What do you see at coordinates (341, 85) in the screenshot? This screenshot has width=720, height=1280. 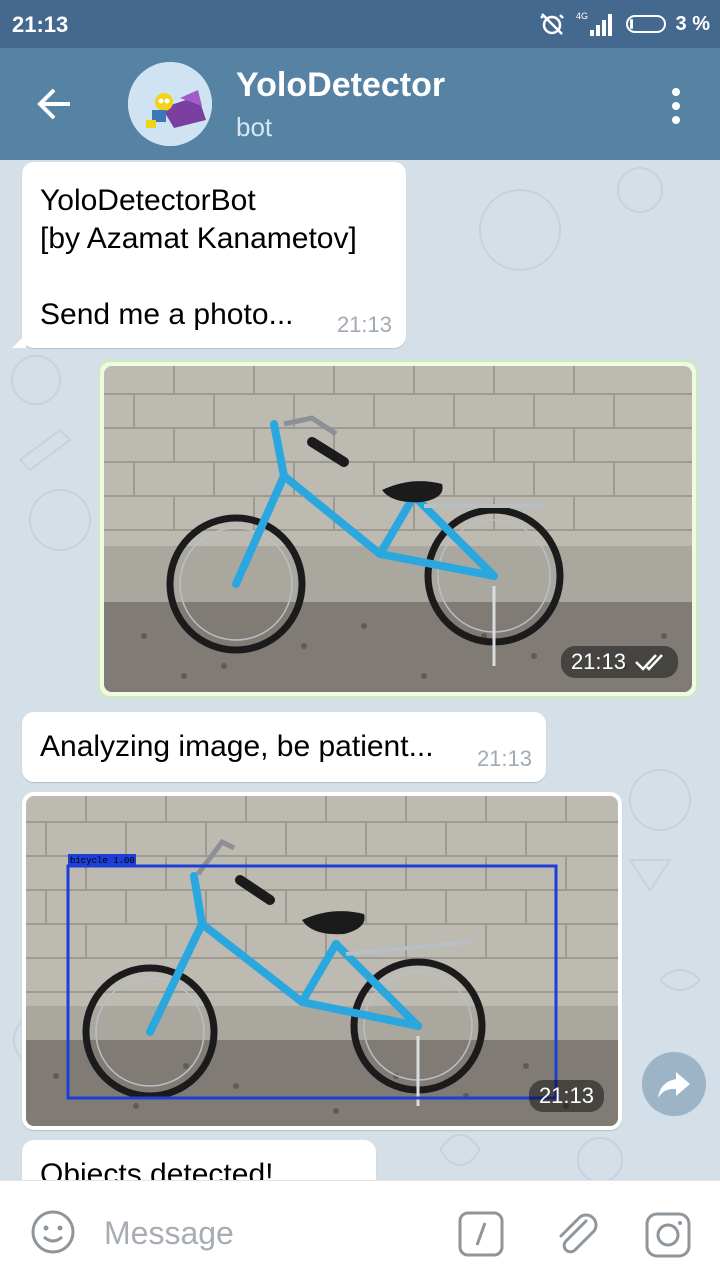 I see `chat-title: YoloDetector` at bounding box center [341, 85].